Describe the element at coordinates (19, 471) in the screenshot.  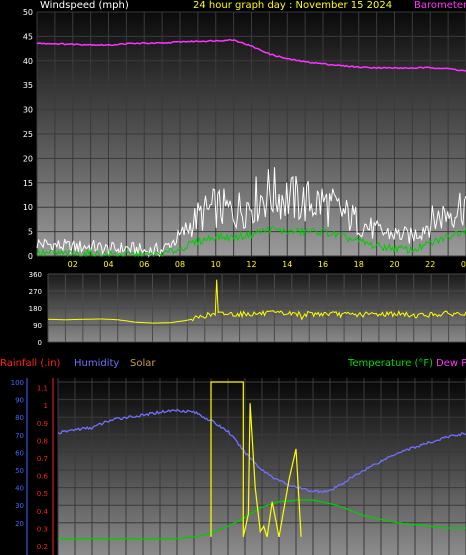
I see `humidity-tick-label: 50` at that location.